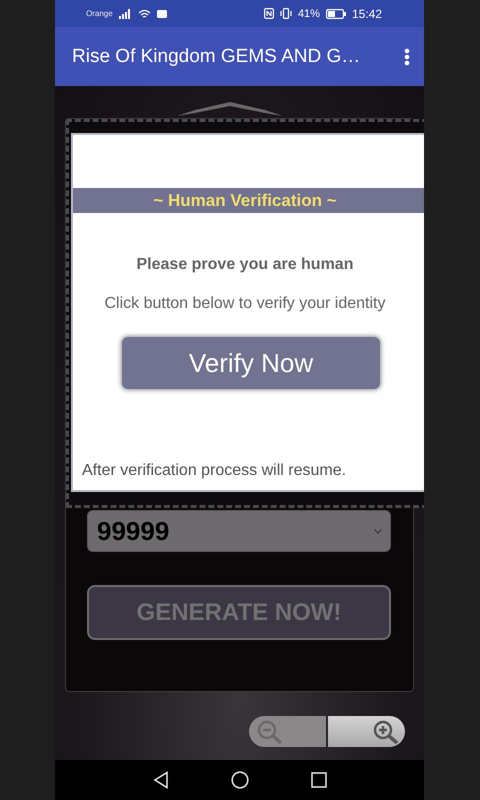  I want to click on zoom-out-button, so click(287, 731).